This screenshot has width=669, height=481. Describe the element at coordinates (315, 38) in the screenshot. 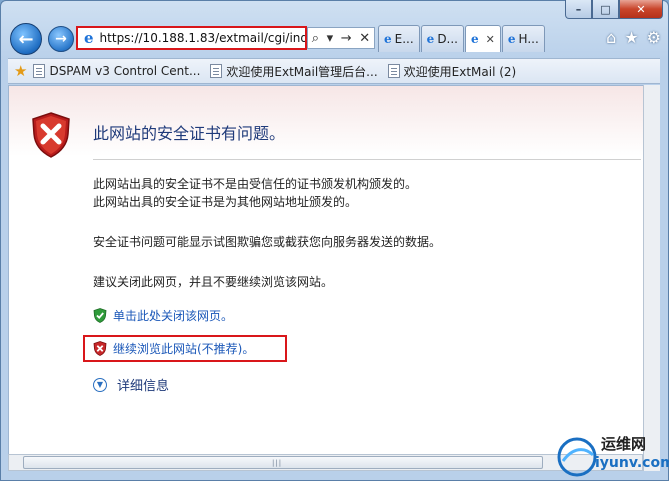

I see `search-icon: ⌕` at that location.